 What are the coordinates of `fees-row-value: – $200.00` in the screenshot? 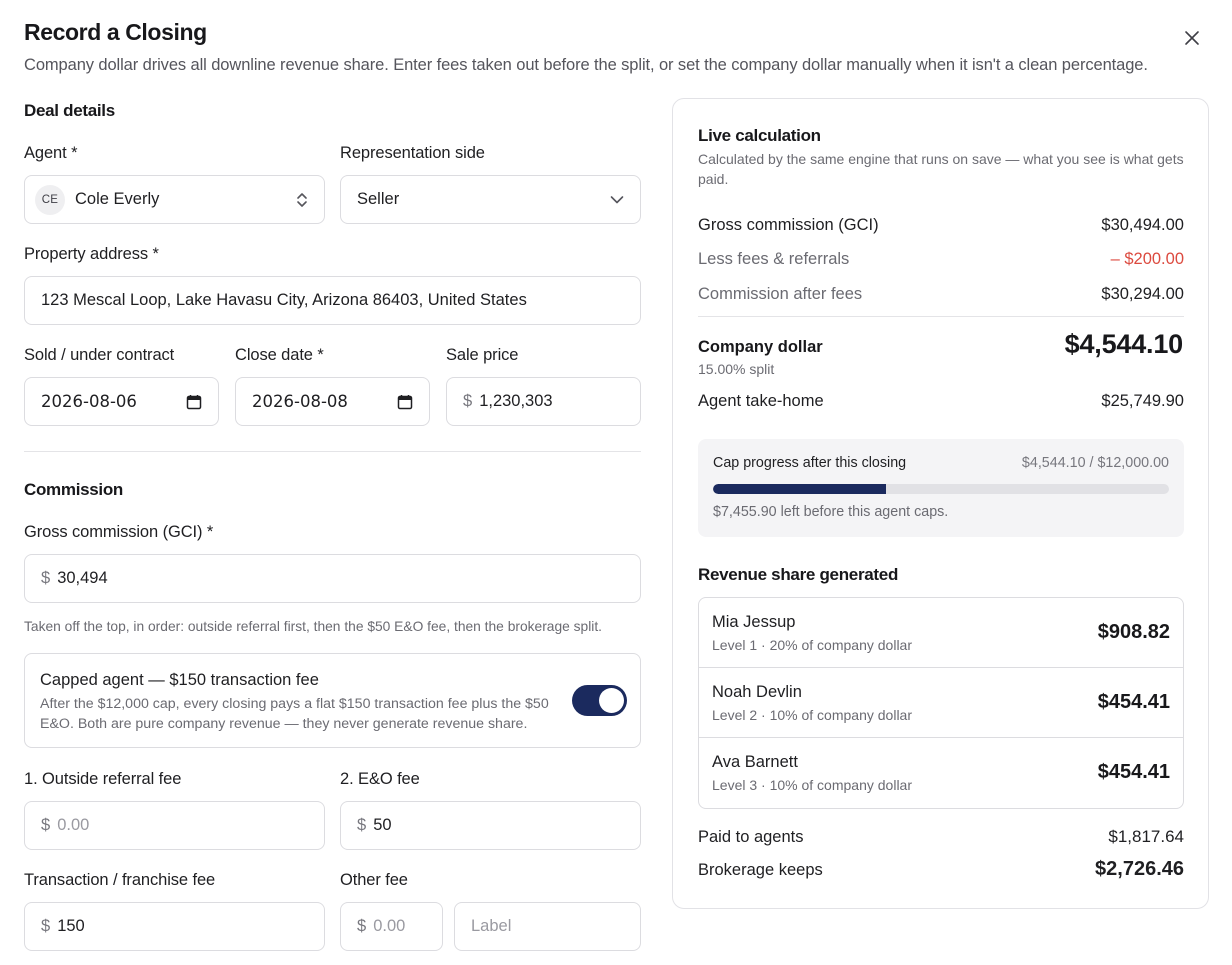 It's located at (1147, 259).